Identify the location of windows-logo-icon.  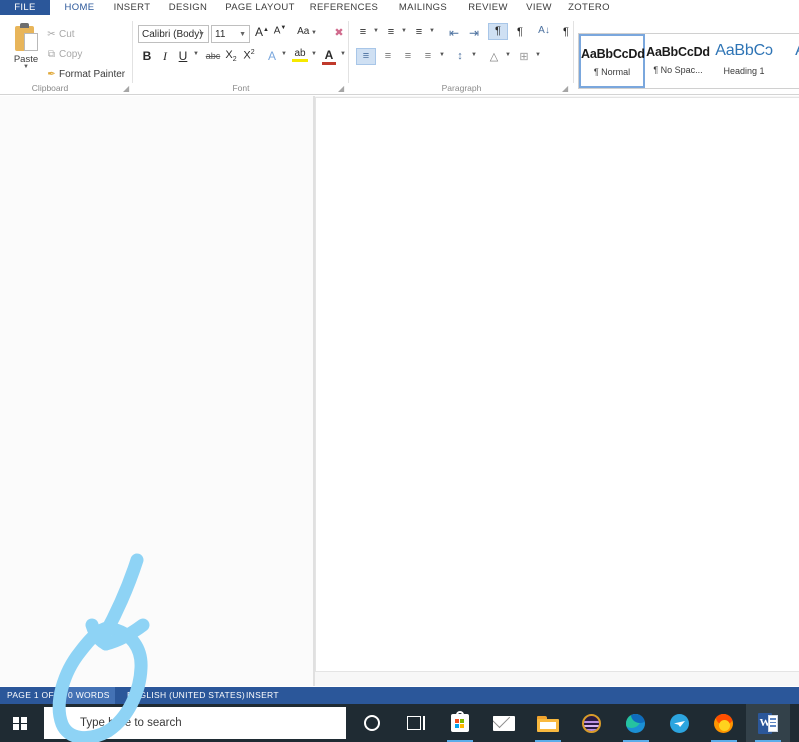
(20, 723).